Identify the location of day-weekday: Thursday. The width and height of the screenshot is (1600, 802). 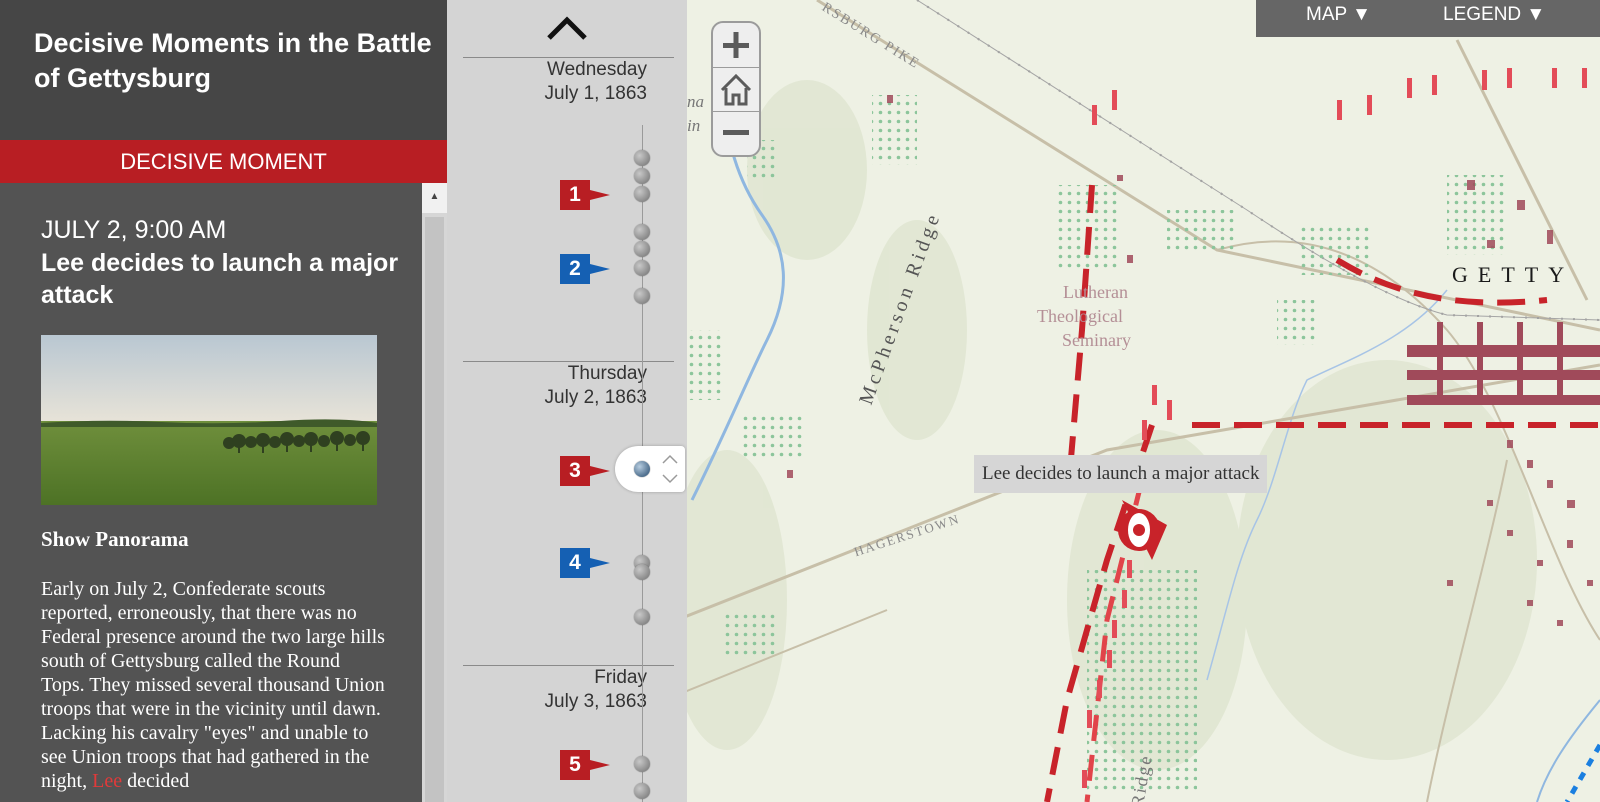
(607, 373).